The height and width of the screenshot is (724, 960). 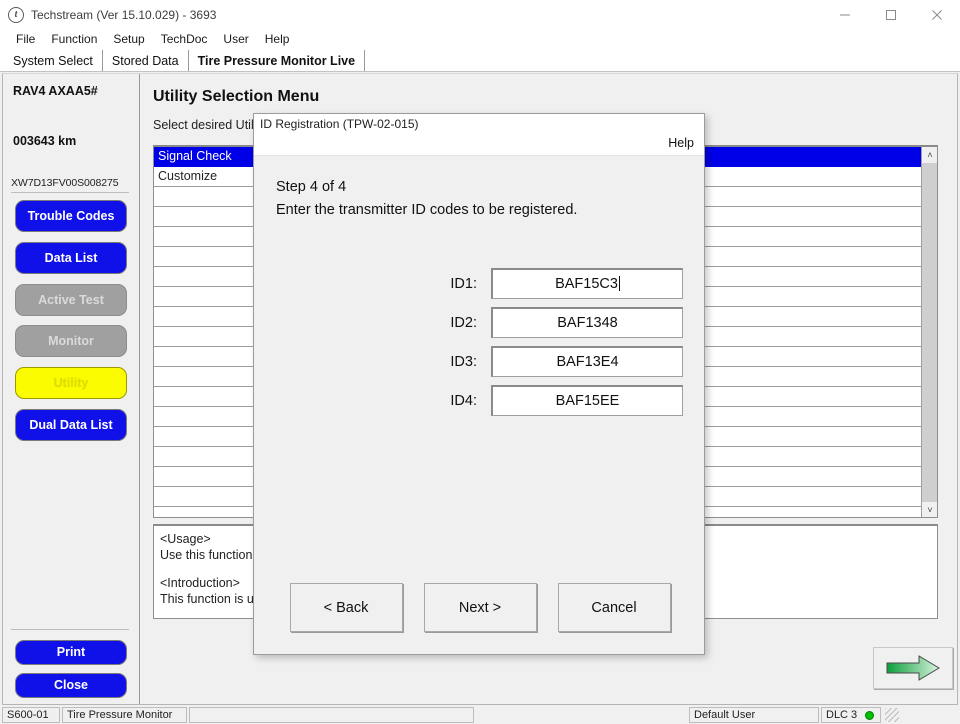 I want to click on sidebar-button-data-list: Data List, so click(x=71, y=258).